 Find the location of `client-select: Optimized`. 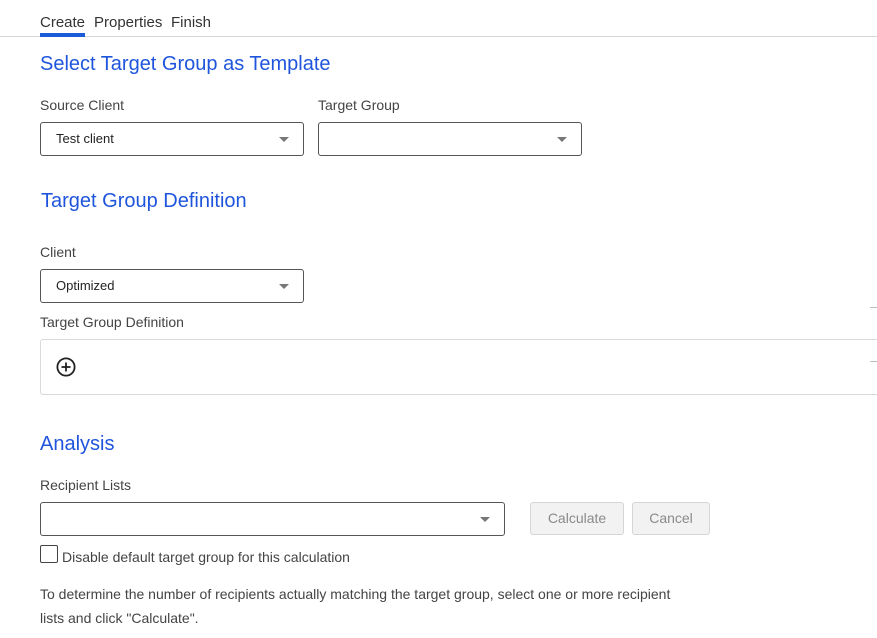

client-select: Optimized is located at coordinates (172, 286).